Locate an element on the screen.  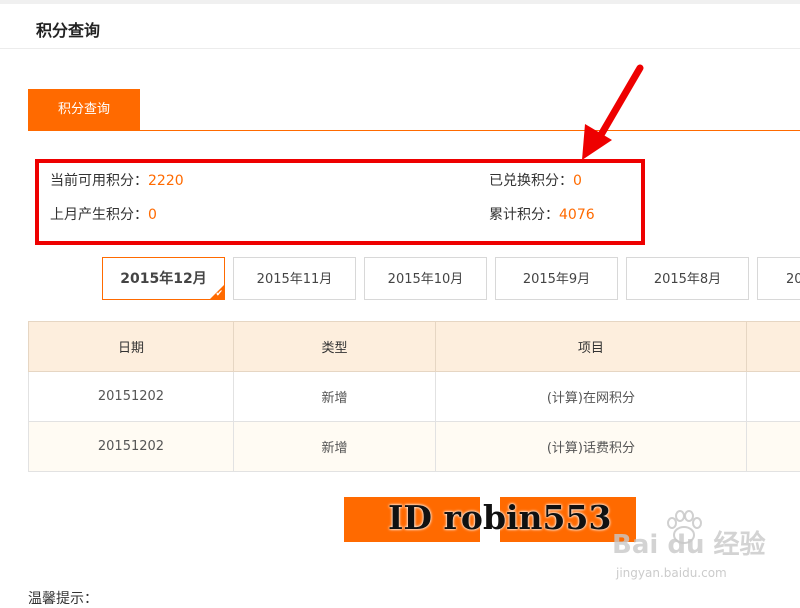
check-icon: ✔ is located at coordinates (219, 294).